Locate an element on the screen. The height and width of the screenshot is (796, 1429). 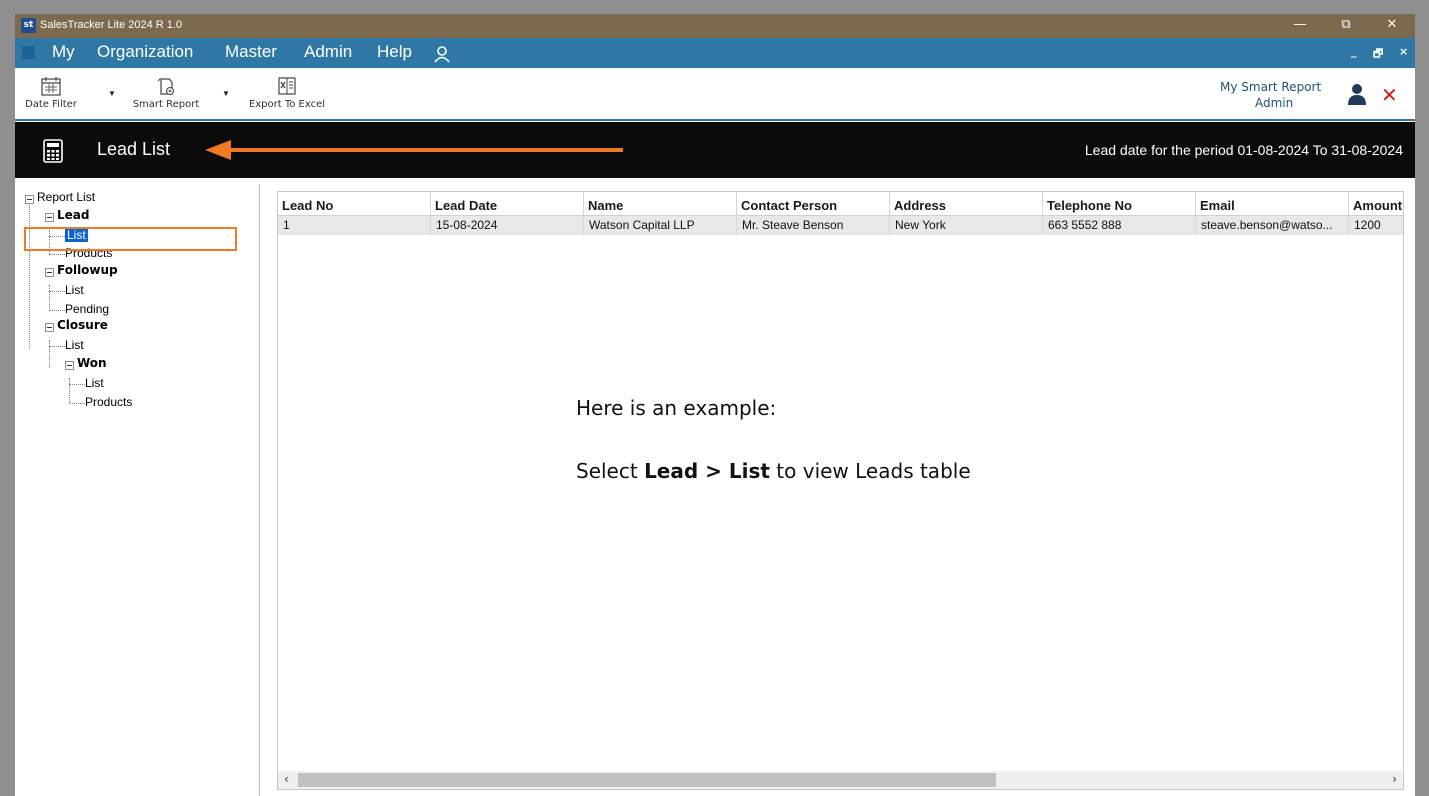
current-user-name: Admin is located at coordinates (1274, 103).